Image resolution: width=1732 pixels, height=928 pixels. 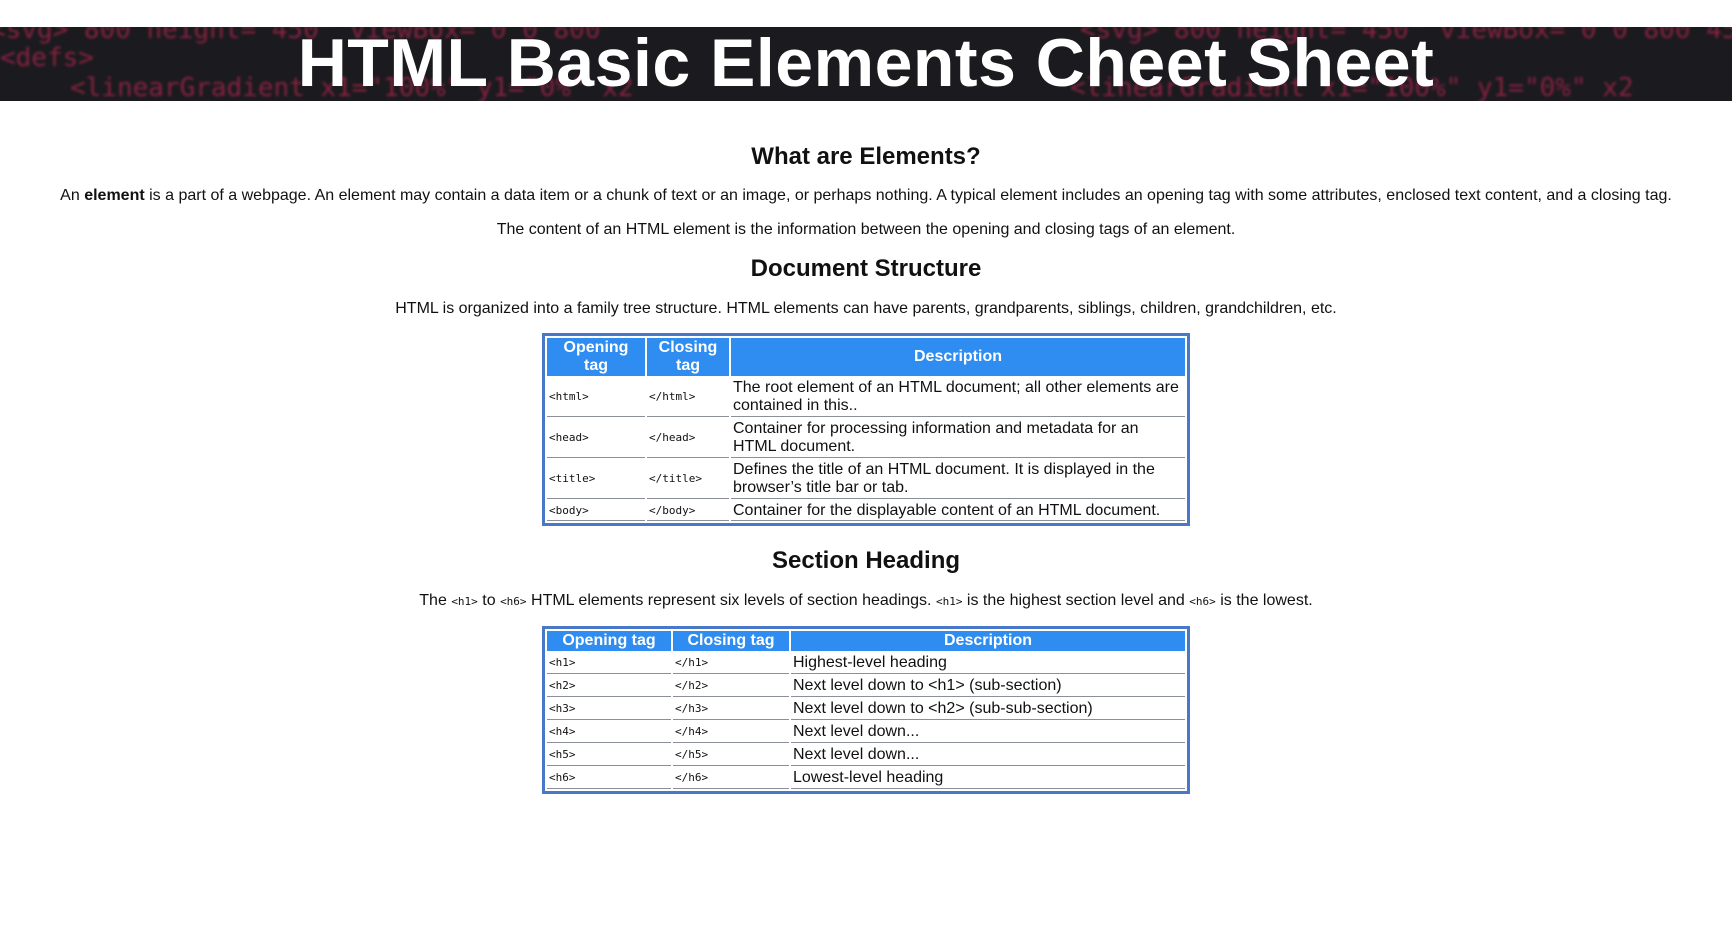 What do you see at coordinates (70, 195) in the screenshot?
I see `text-segment: An` at bounding box center [70, 195].